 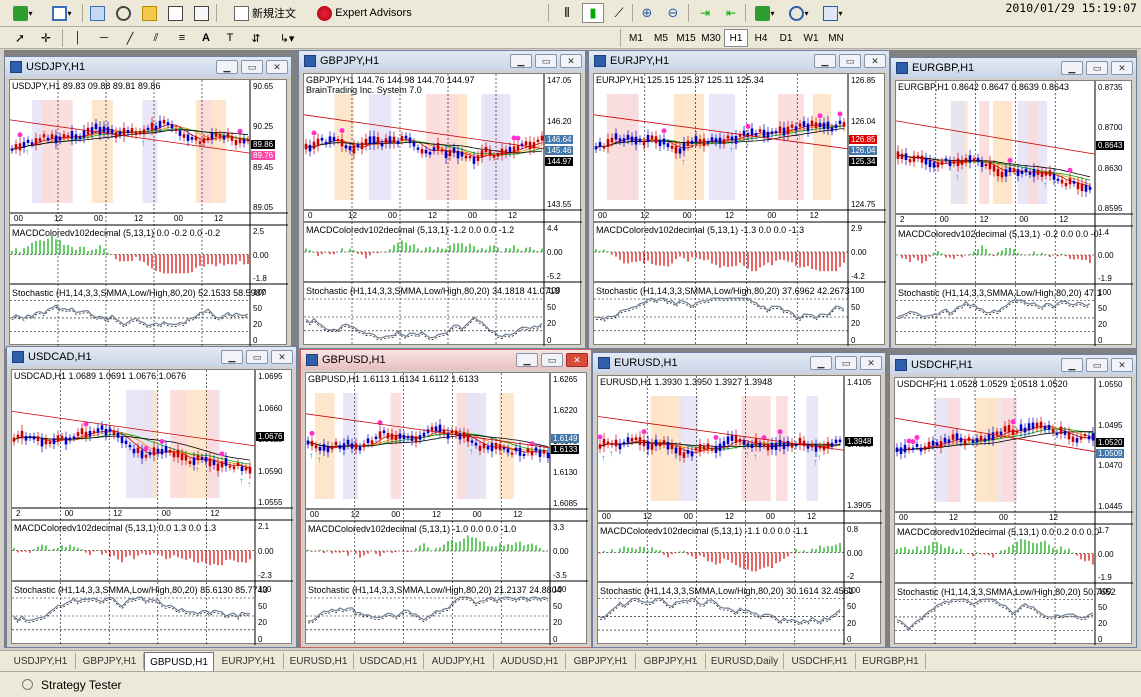 I want to click on channel-tool: ⫽, so click(x=156, y=38).